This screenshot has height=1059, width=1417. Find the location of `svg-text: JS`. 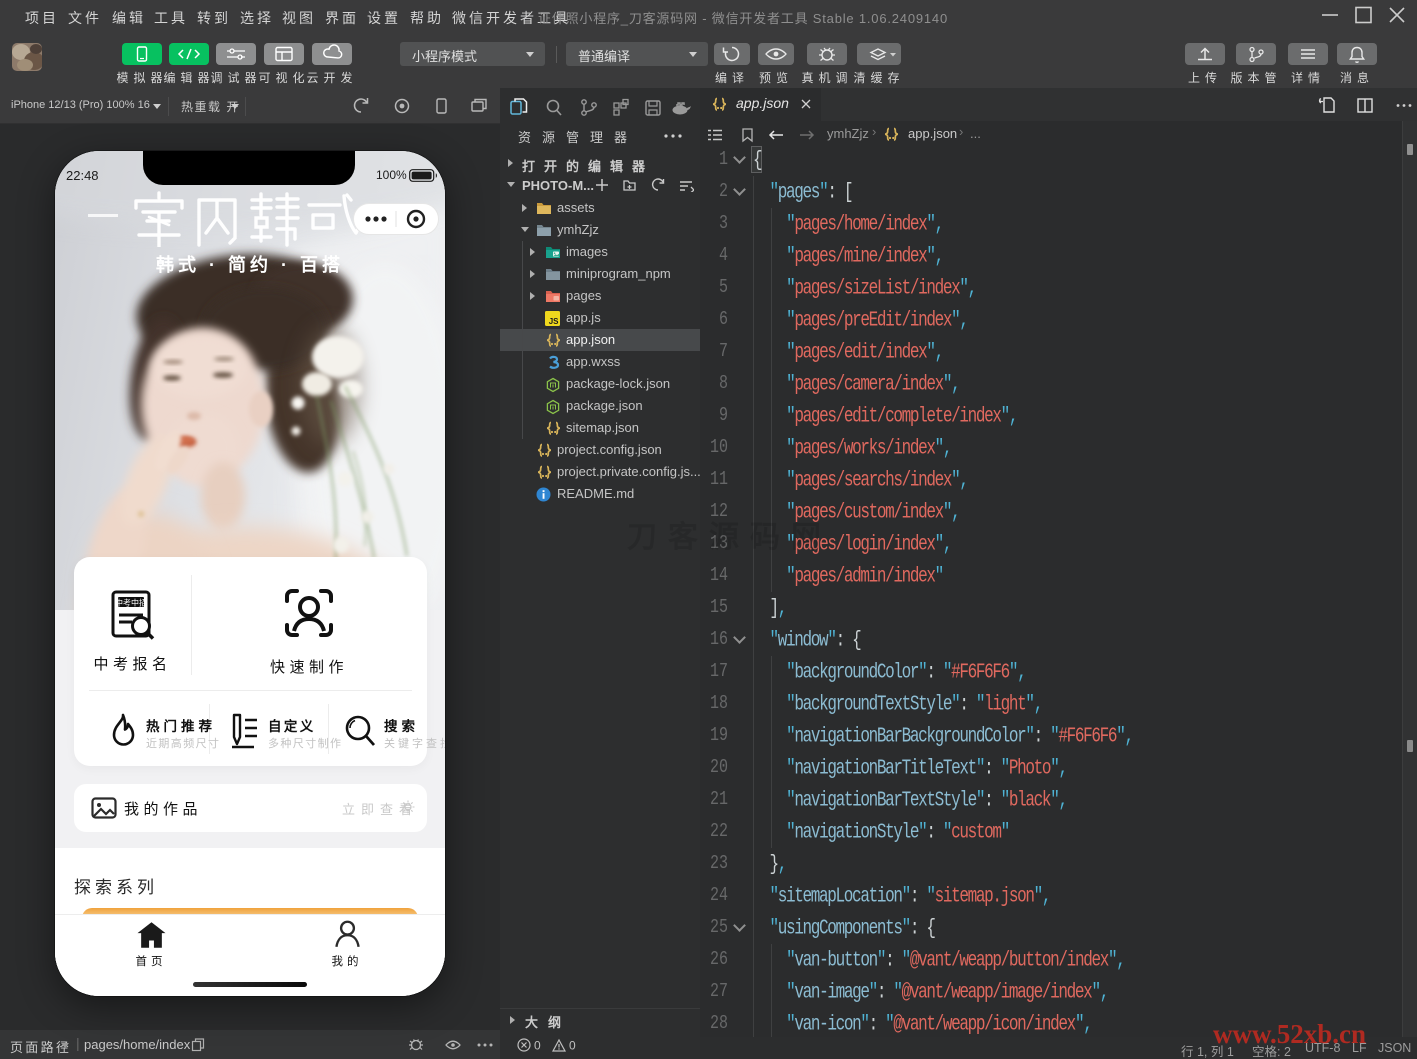

svg-text: JS is located at coordinates (554, 321).